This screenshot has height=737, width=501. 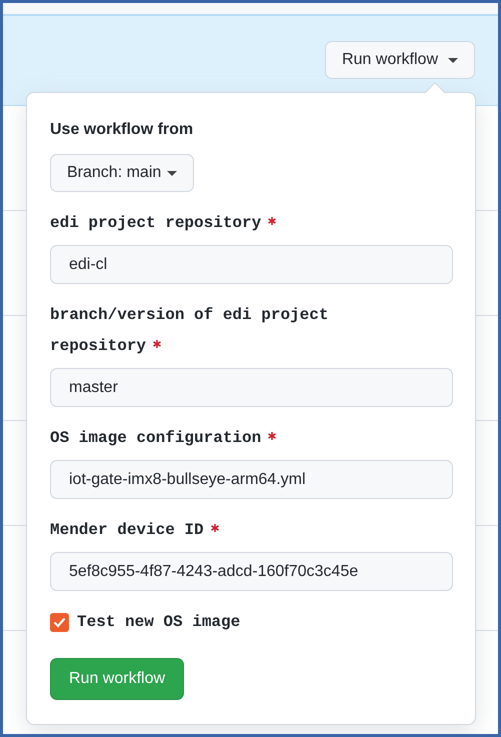 I want to click on checkbox, so click(x=59, y=622).